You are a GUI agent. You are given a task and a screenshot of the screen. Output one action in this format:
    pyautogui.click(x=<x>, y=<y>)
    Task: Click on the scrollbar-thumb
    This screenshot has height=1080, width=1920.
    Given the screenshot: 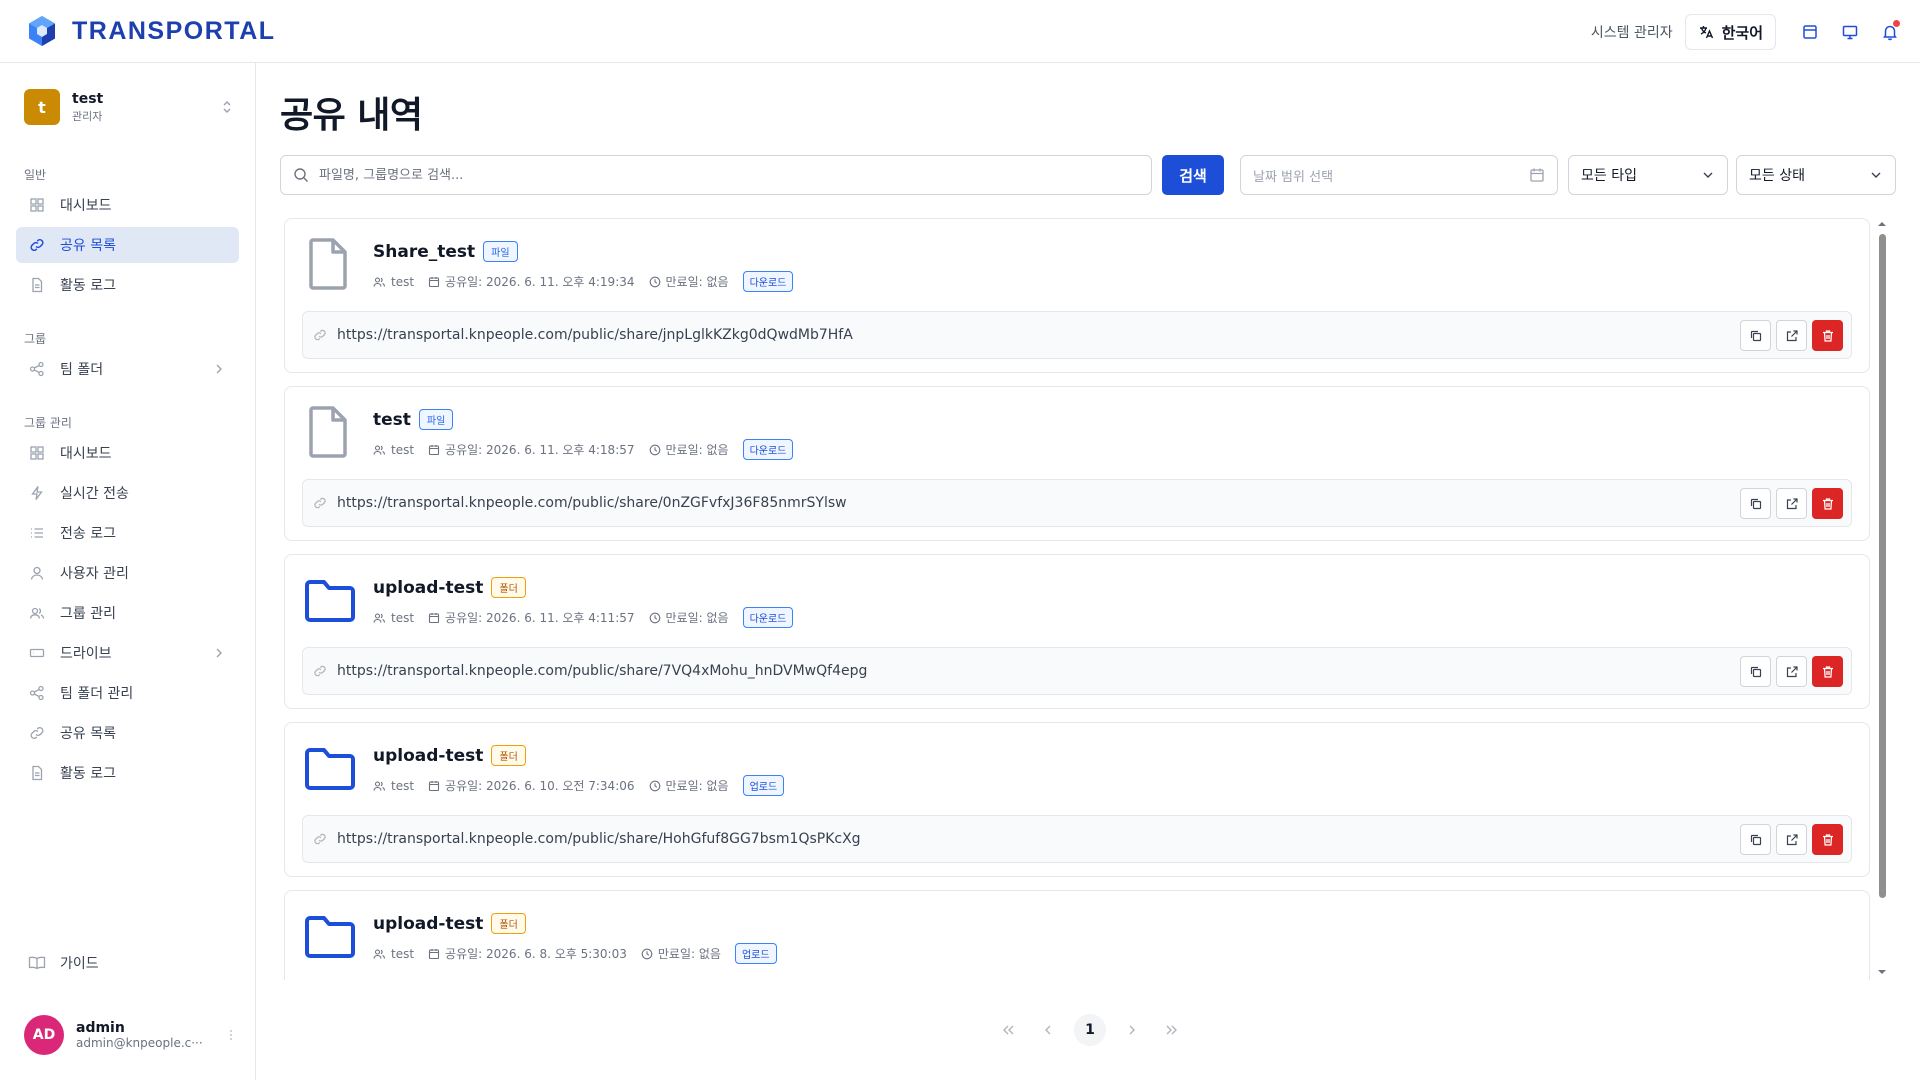 What is the action you would take?
    pyautogui.click(x=1882, y=566)
    